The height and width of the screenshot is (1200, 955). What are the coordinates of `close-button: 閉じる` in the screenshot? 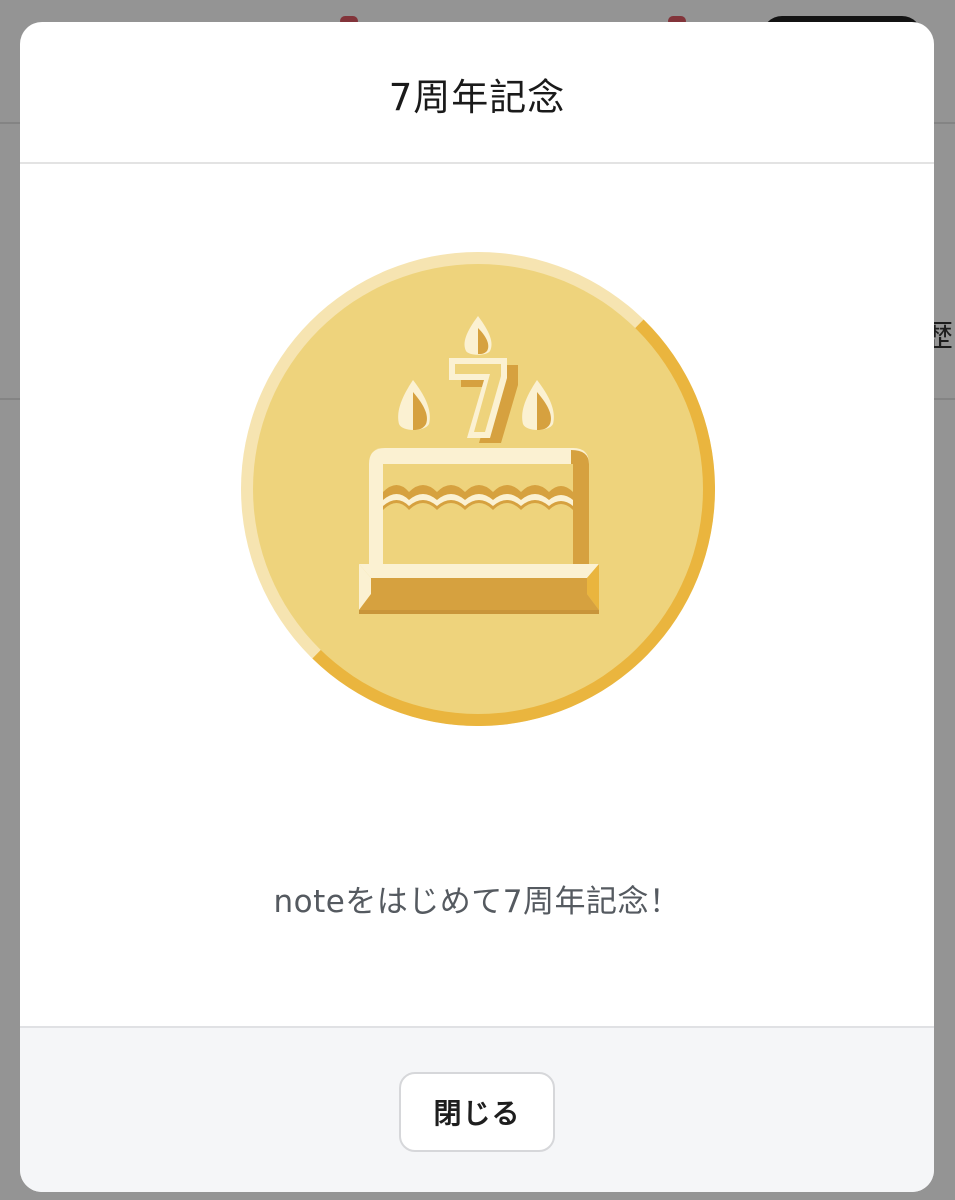 It's located at (477, 1112).